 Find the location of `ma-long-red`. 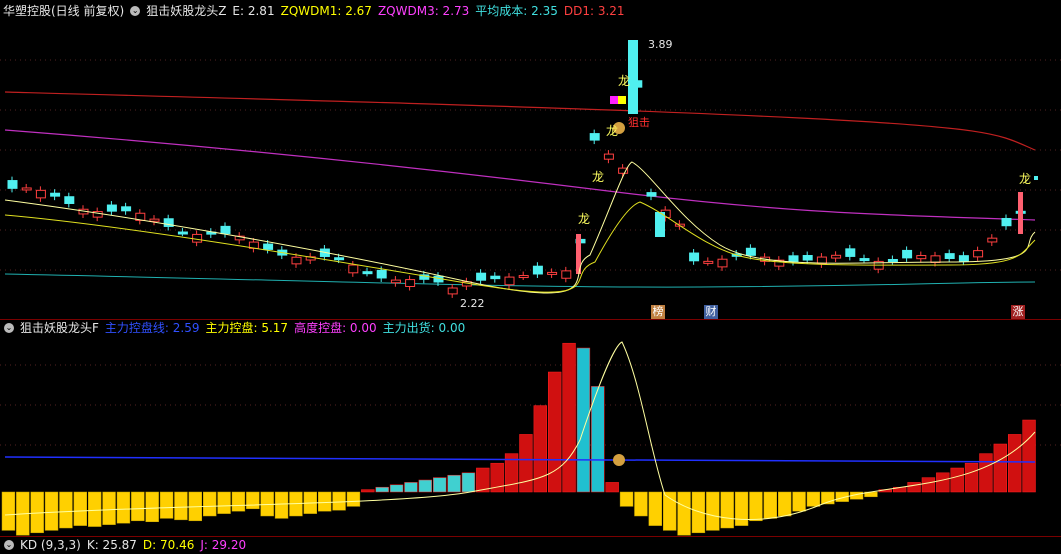

ma-long-red is located at coordinates (520, 121).